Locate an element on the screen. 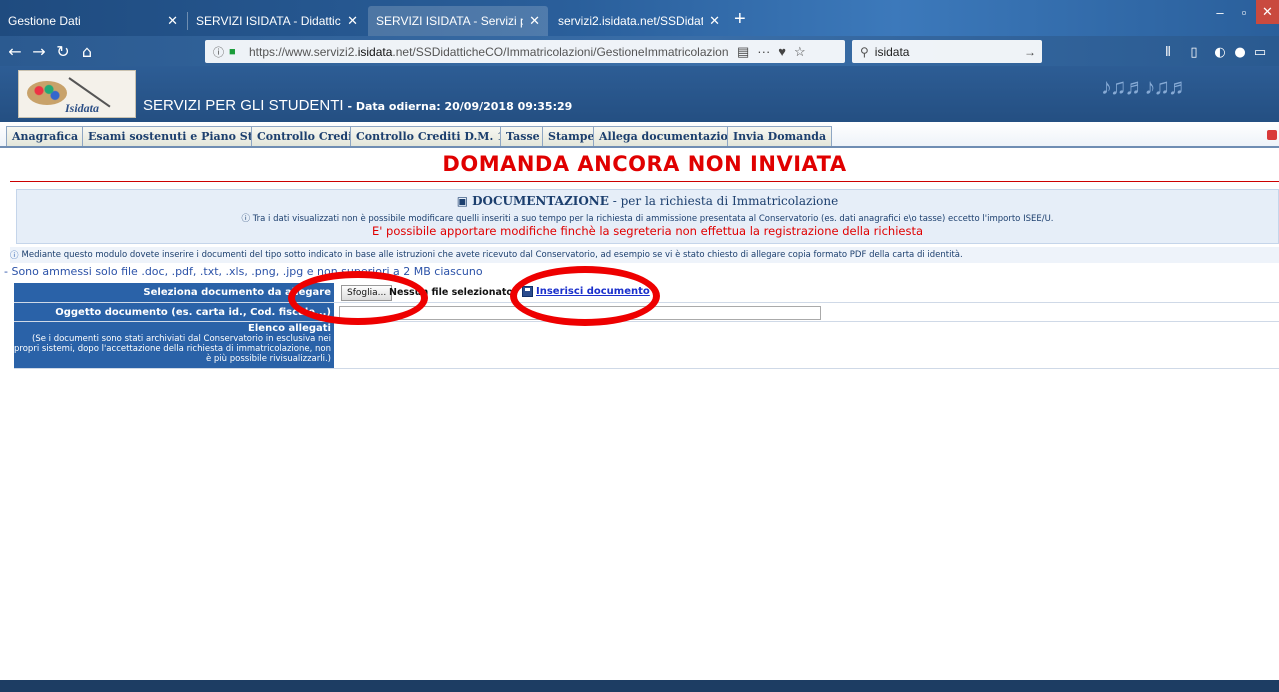 This screenshot has height=692, width=1279. sidebar-icon: ▯ is located at coordinates (1194, 52).